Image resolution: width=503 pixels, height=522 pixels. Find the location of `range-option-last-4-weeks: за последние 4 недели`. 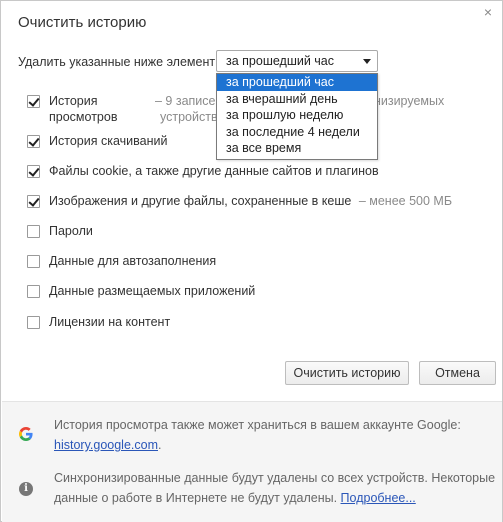

range-option-last-4-weeks: за последние 4 недели is located at coordinates (297, 132).